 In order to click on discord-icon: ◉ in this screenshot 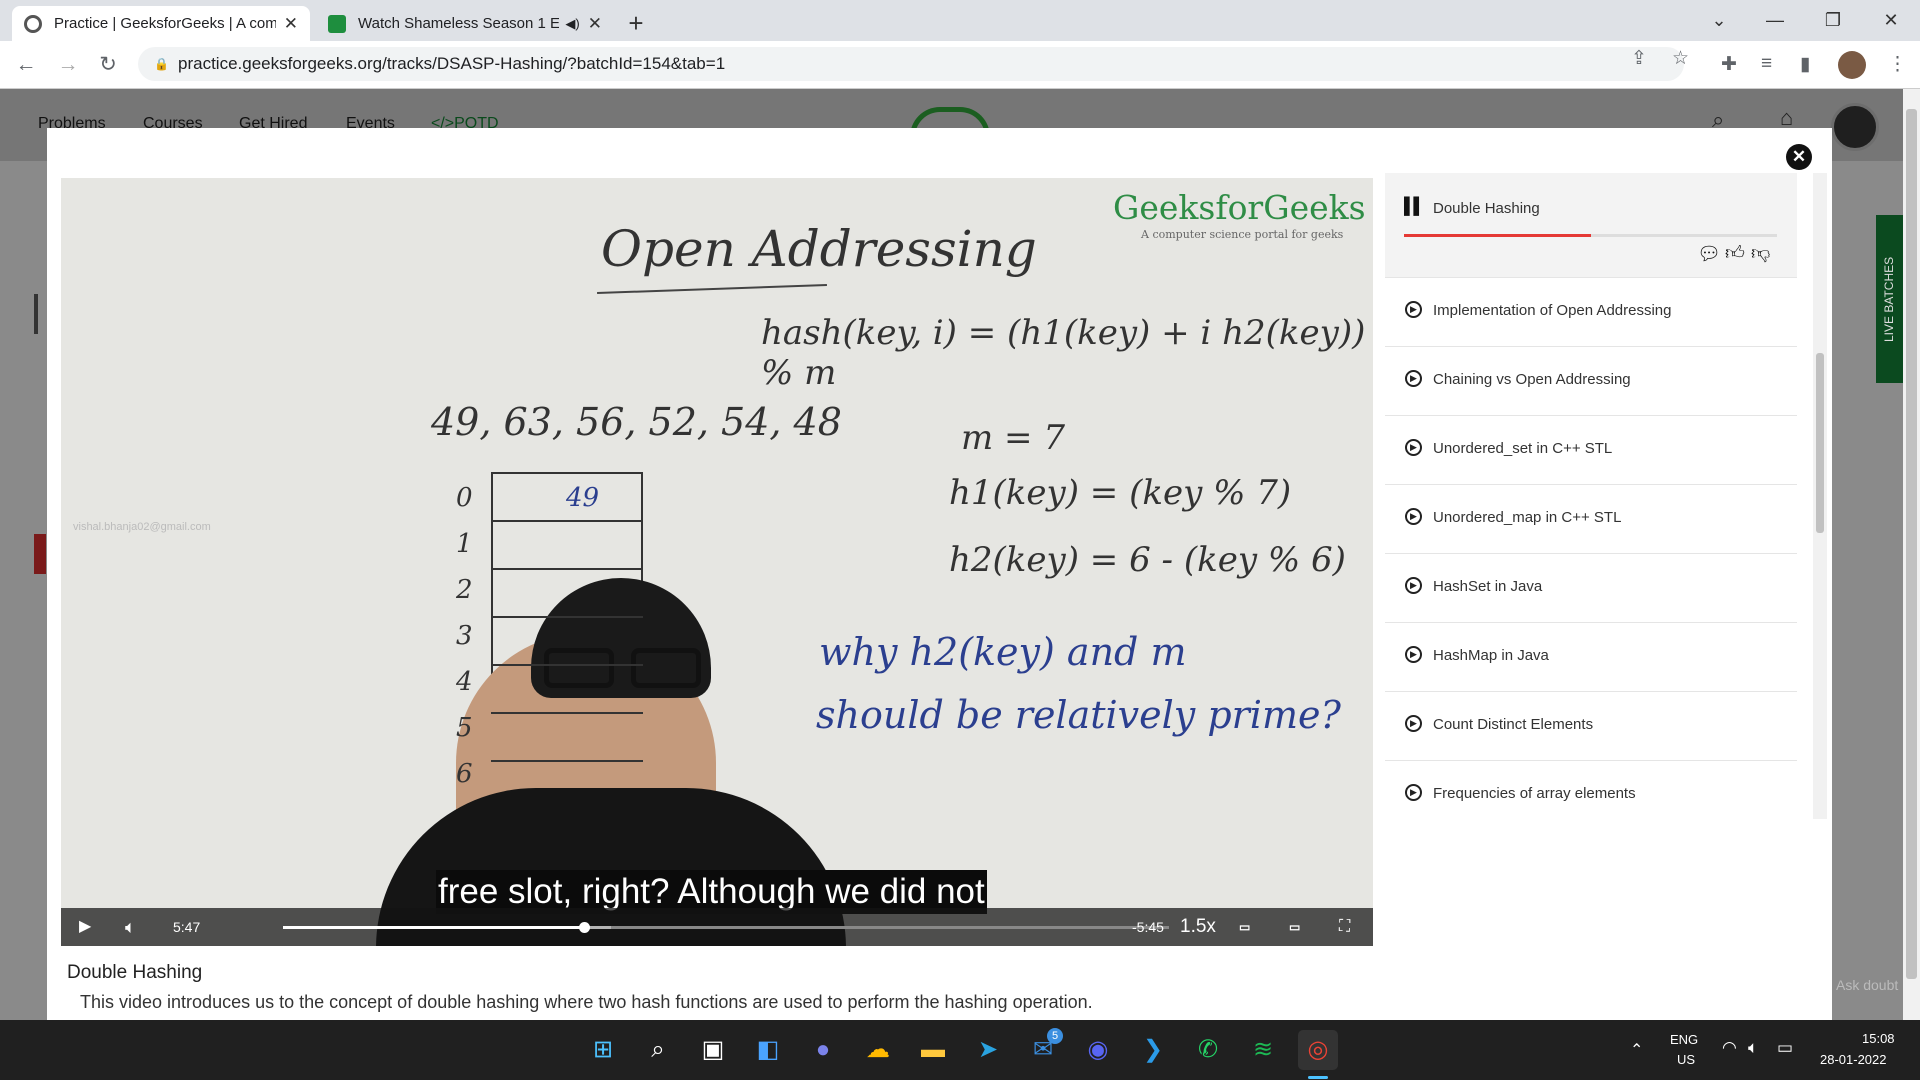, I will do `click(1098, 1050)`.